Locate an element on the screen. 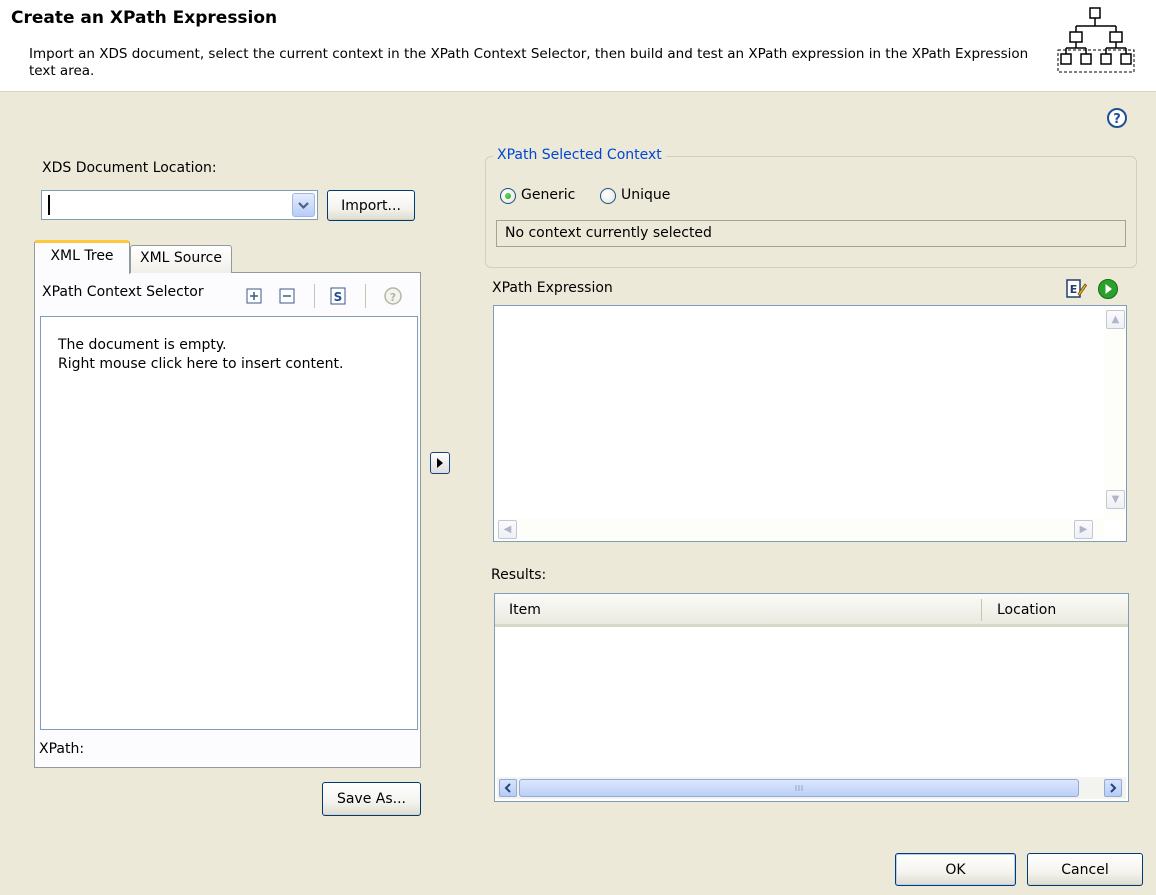  generic-radio is located at coordinates (508, 196).